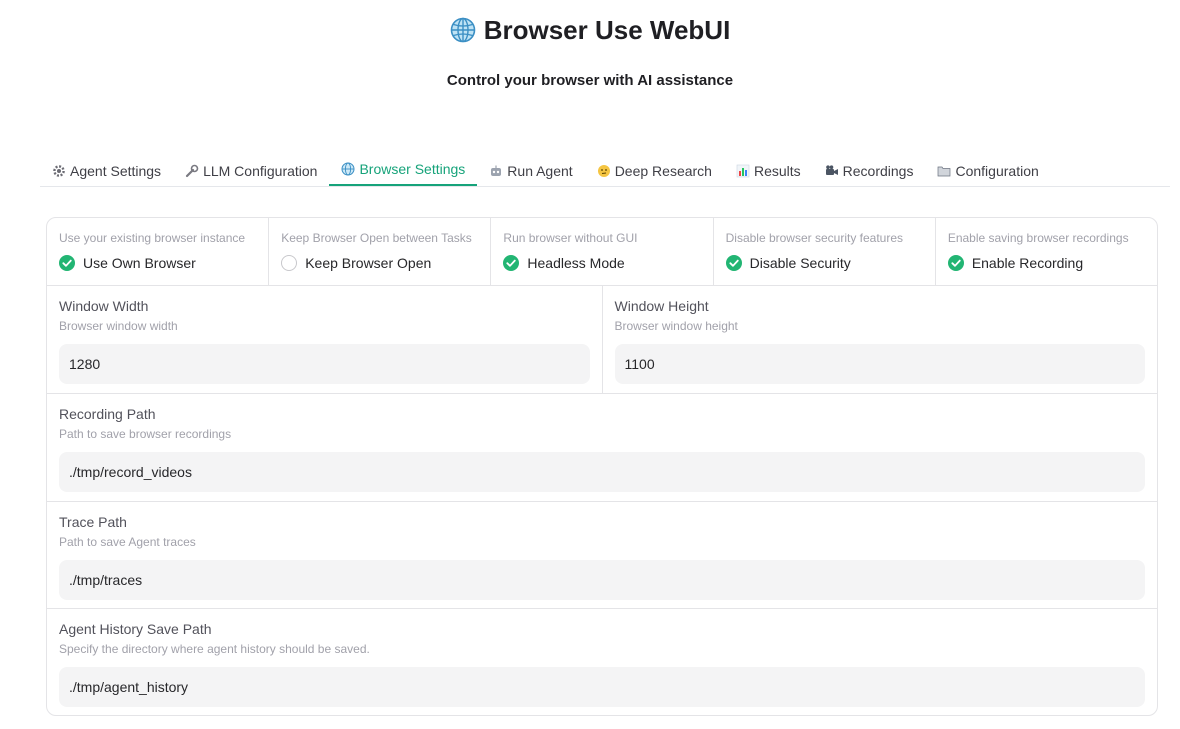  What do you see at coordinates (104, 306) in the screenshot?
I see `window-width-label: Window Width` at bounding box center [104, 306].